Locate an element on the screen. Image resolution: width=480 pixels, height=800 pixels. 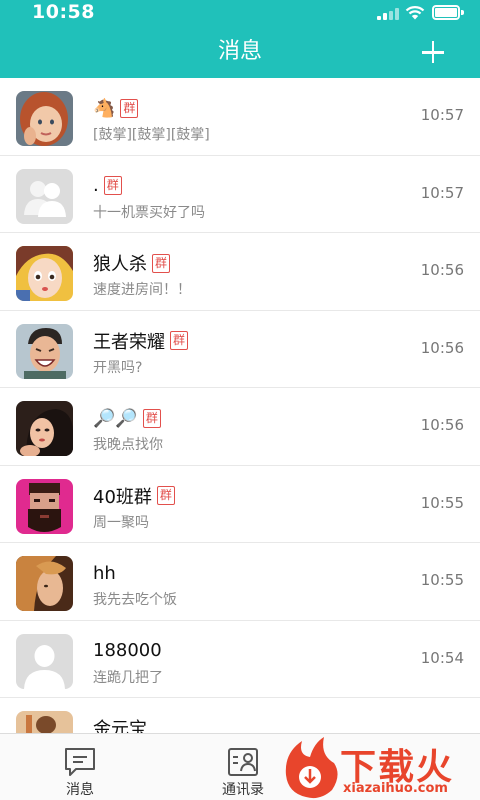
chat-item: 金元宝 is located at coordinates (240, 715).